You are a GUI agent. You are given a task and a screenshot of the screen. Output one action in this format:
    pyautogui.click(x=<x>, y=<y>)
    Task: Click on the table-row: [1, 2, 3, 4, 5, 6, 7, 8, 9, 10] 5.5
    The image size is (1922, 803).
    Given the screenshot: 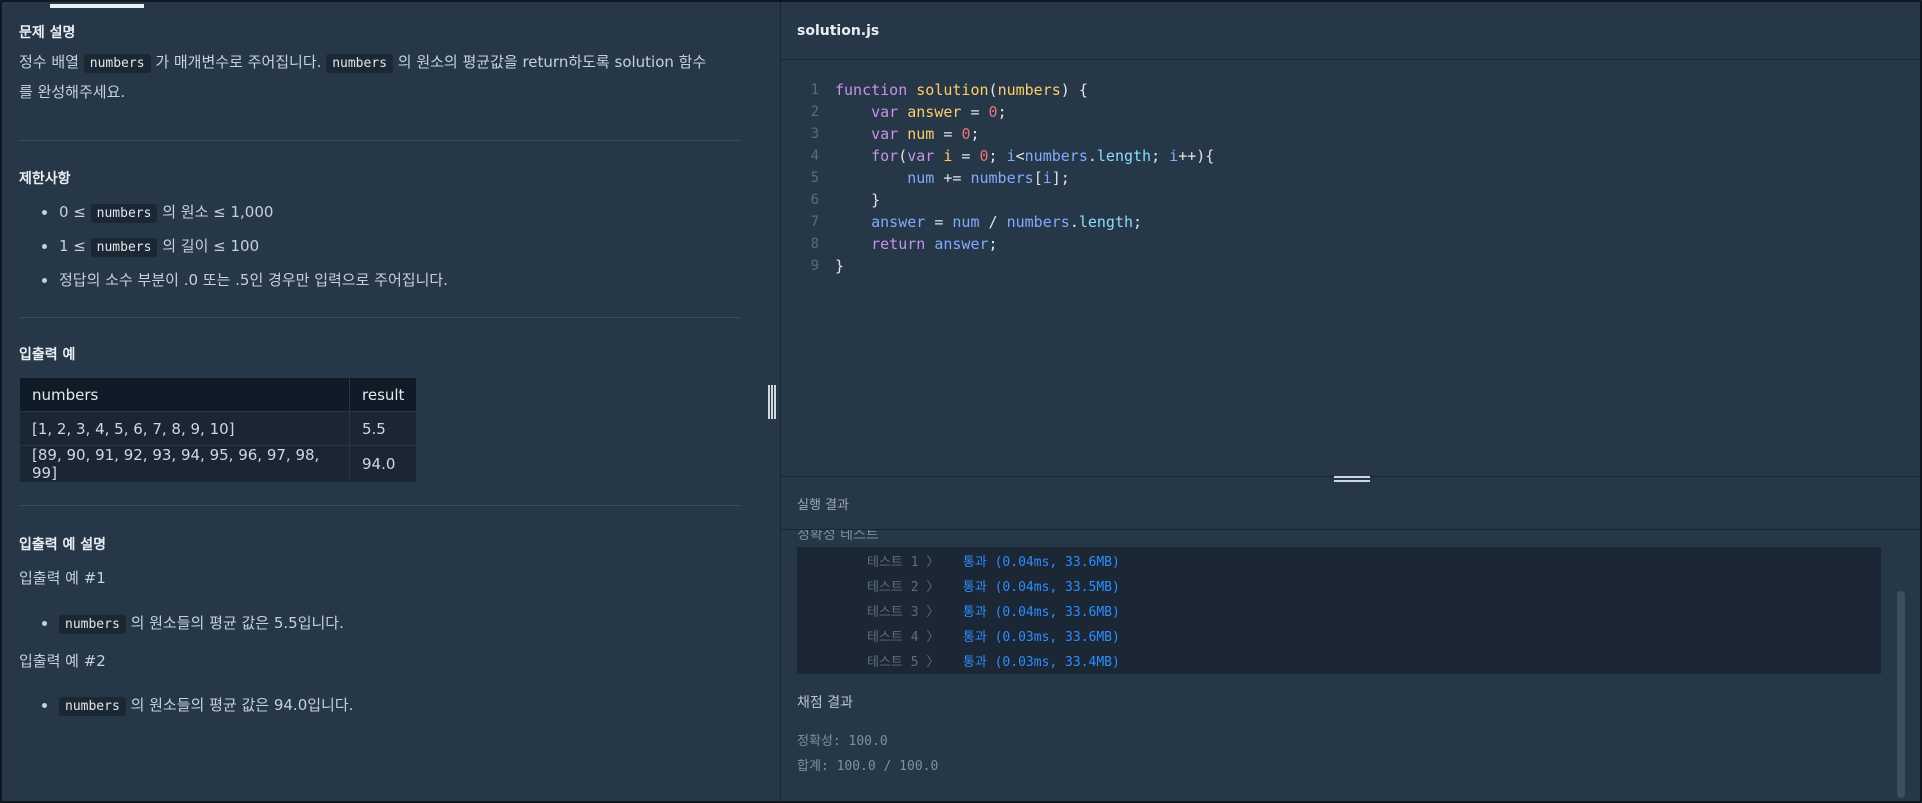 What is the action you would take?
    pyautogui.click(x=218, y=428)
    